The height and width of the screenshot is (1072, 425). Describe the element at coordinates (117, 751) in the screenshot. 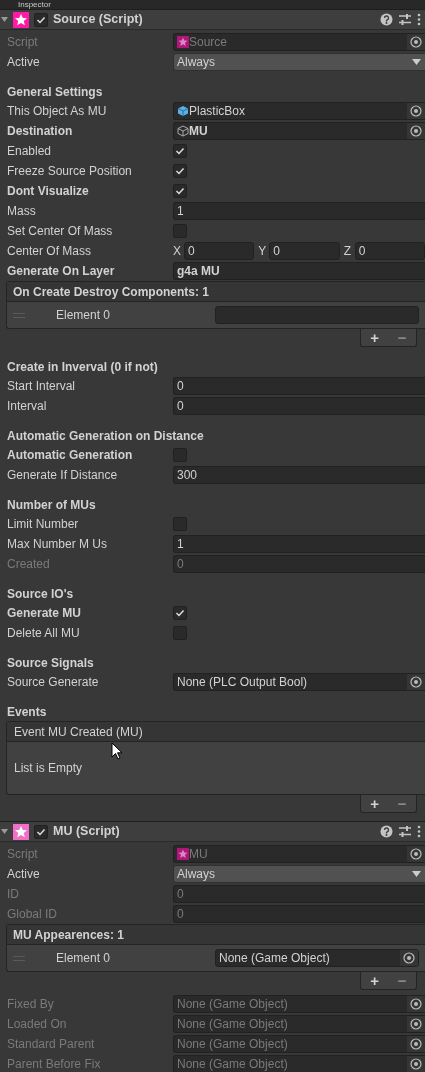

I see `cursor-icon` at that location.